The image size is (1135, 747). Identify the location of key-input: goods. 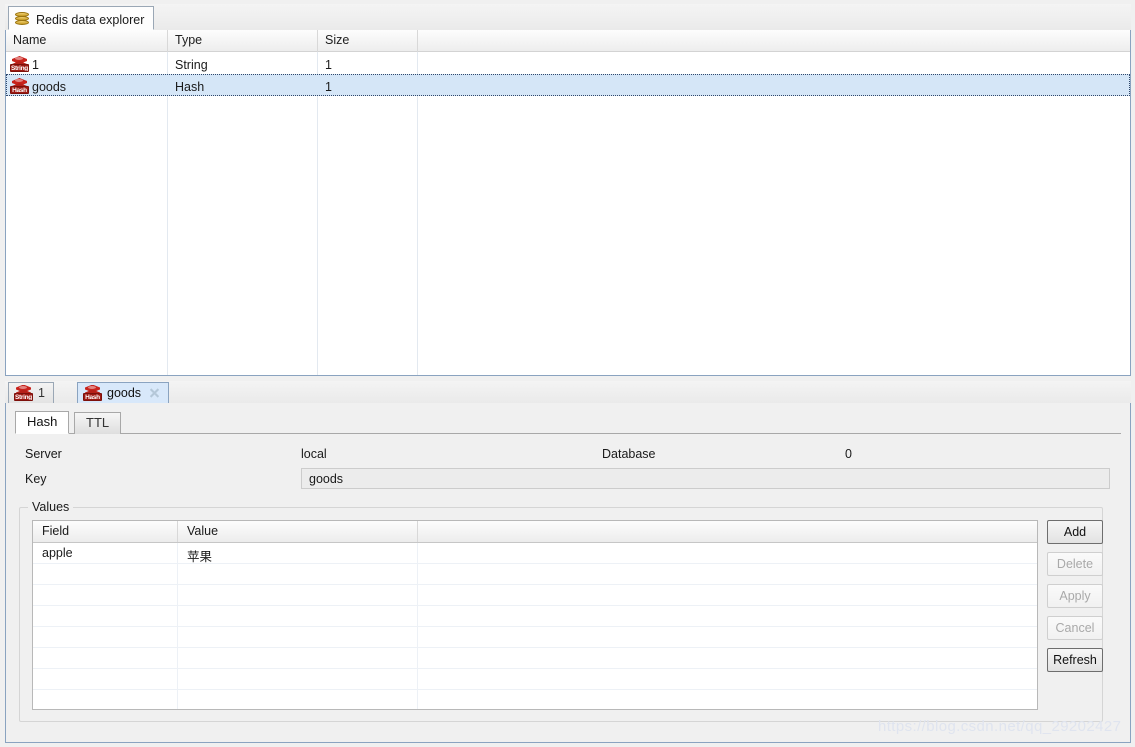
(705, 478).